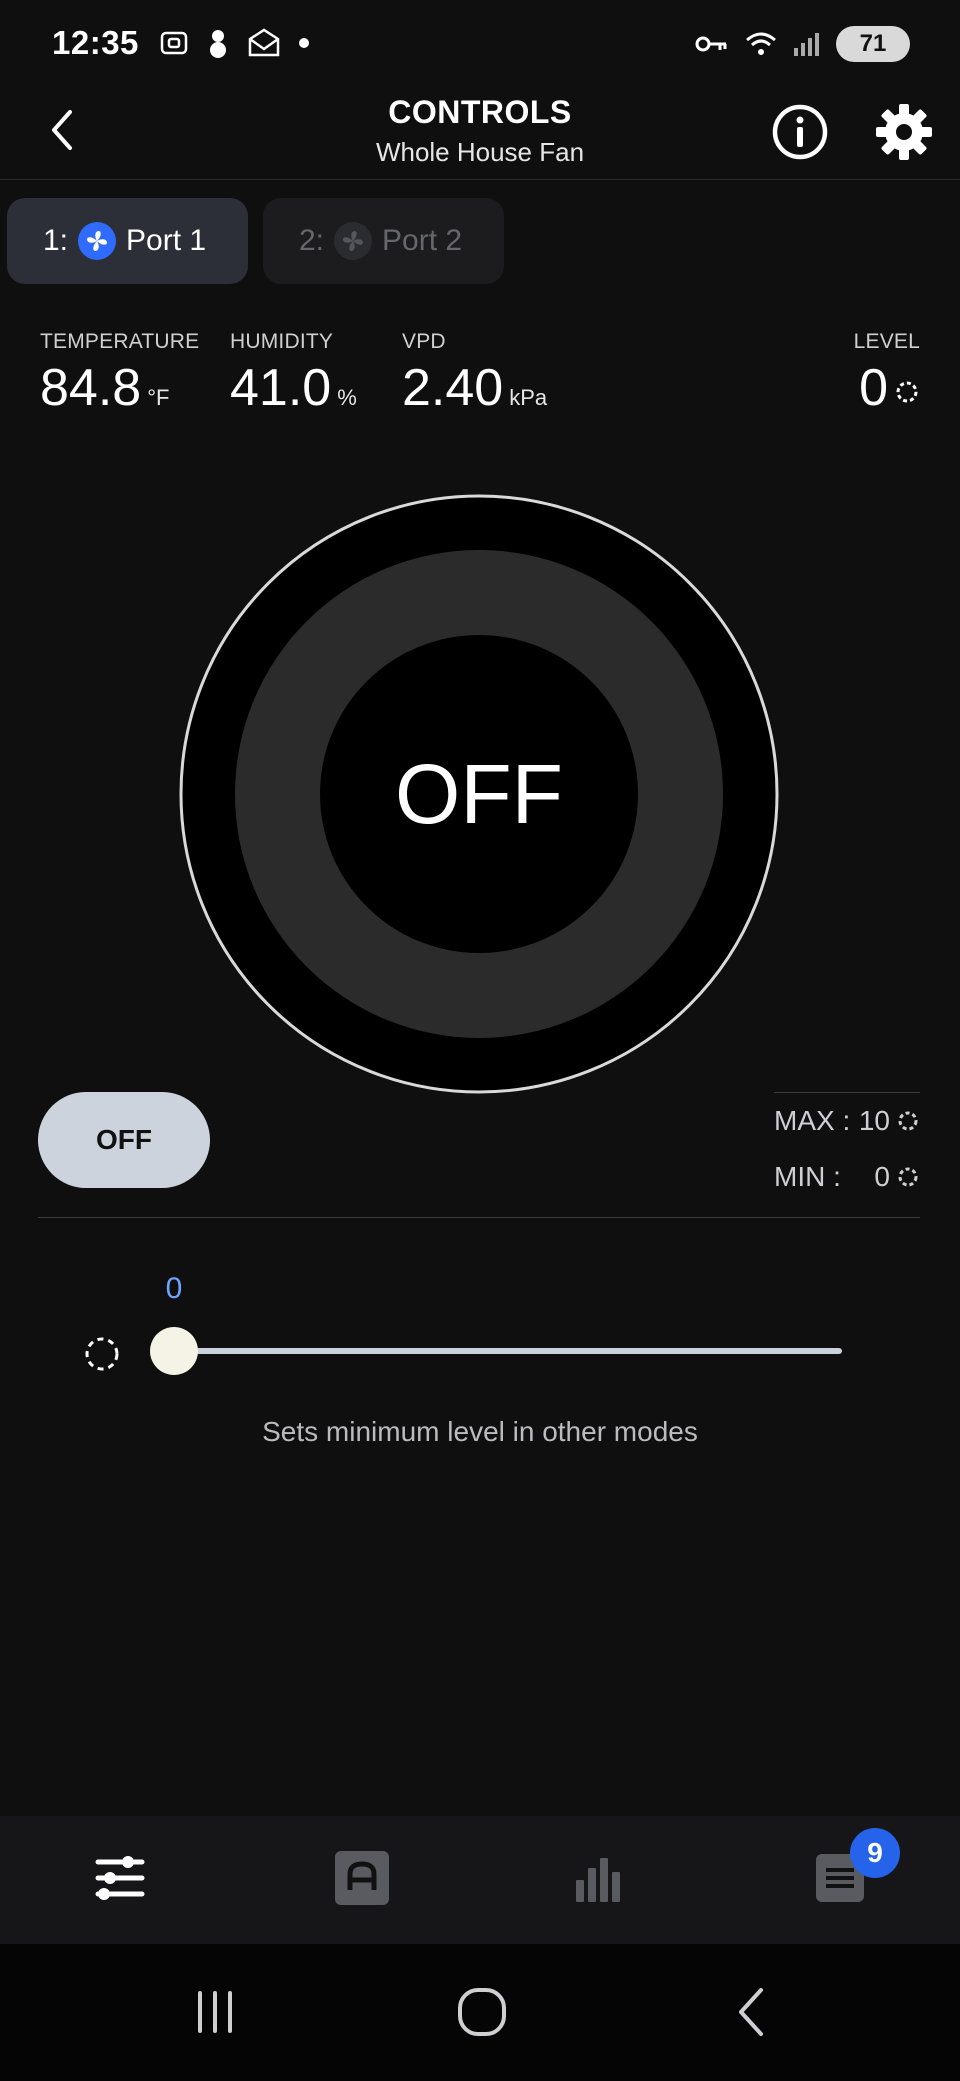 The height and width of the screenshot is (2081, 960). What do you see at coordinates (218, 44) in the screenshot?
I see `snowman-icon` at bounding box center [218, 44].